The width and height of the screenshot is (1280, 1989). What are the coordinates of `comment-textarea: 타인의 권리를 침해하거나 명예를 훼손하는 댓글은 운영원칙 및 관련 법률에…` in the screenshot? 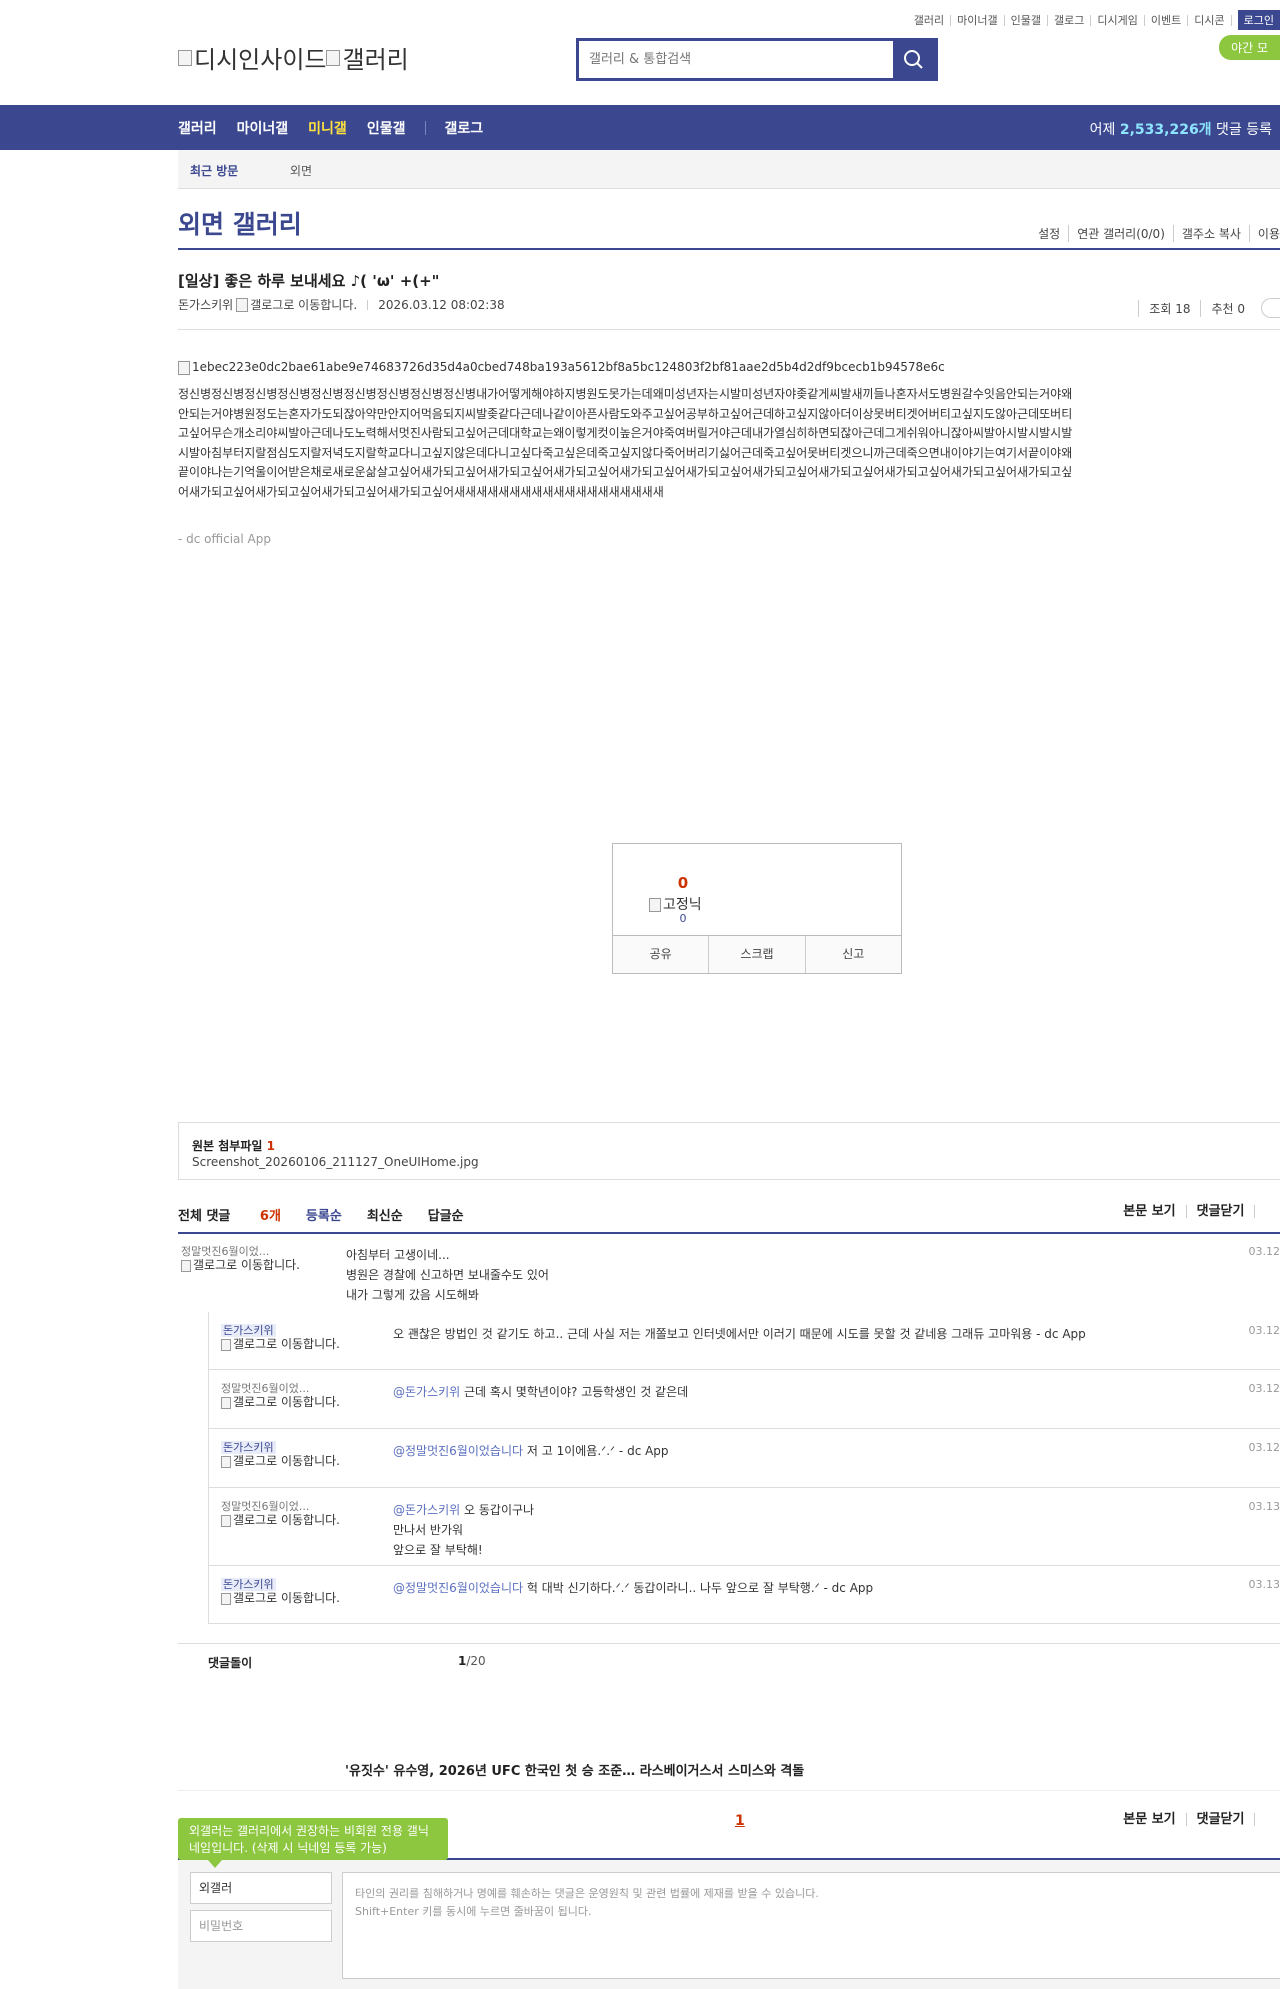 It's located at (811, 1925).